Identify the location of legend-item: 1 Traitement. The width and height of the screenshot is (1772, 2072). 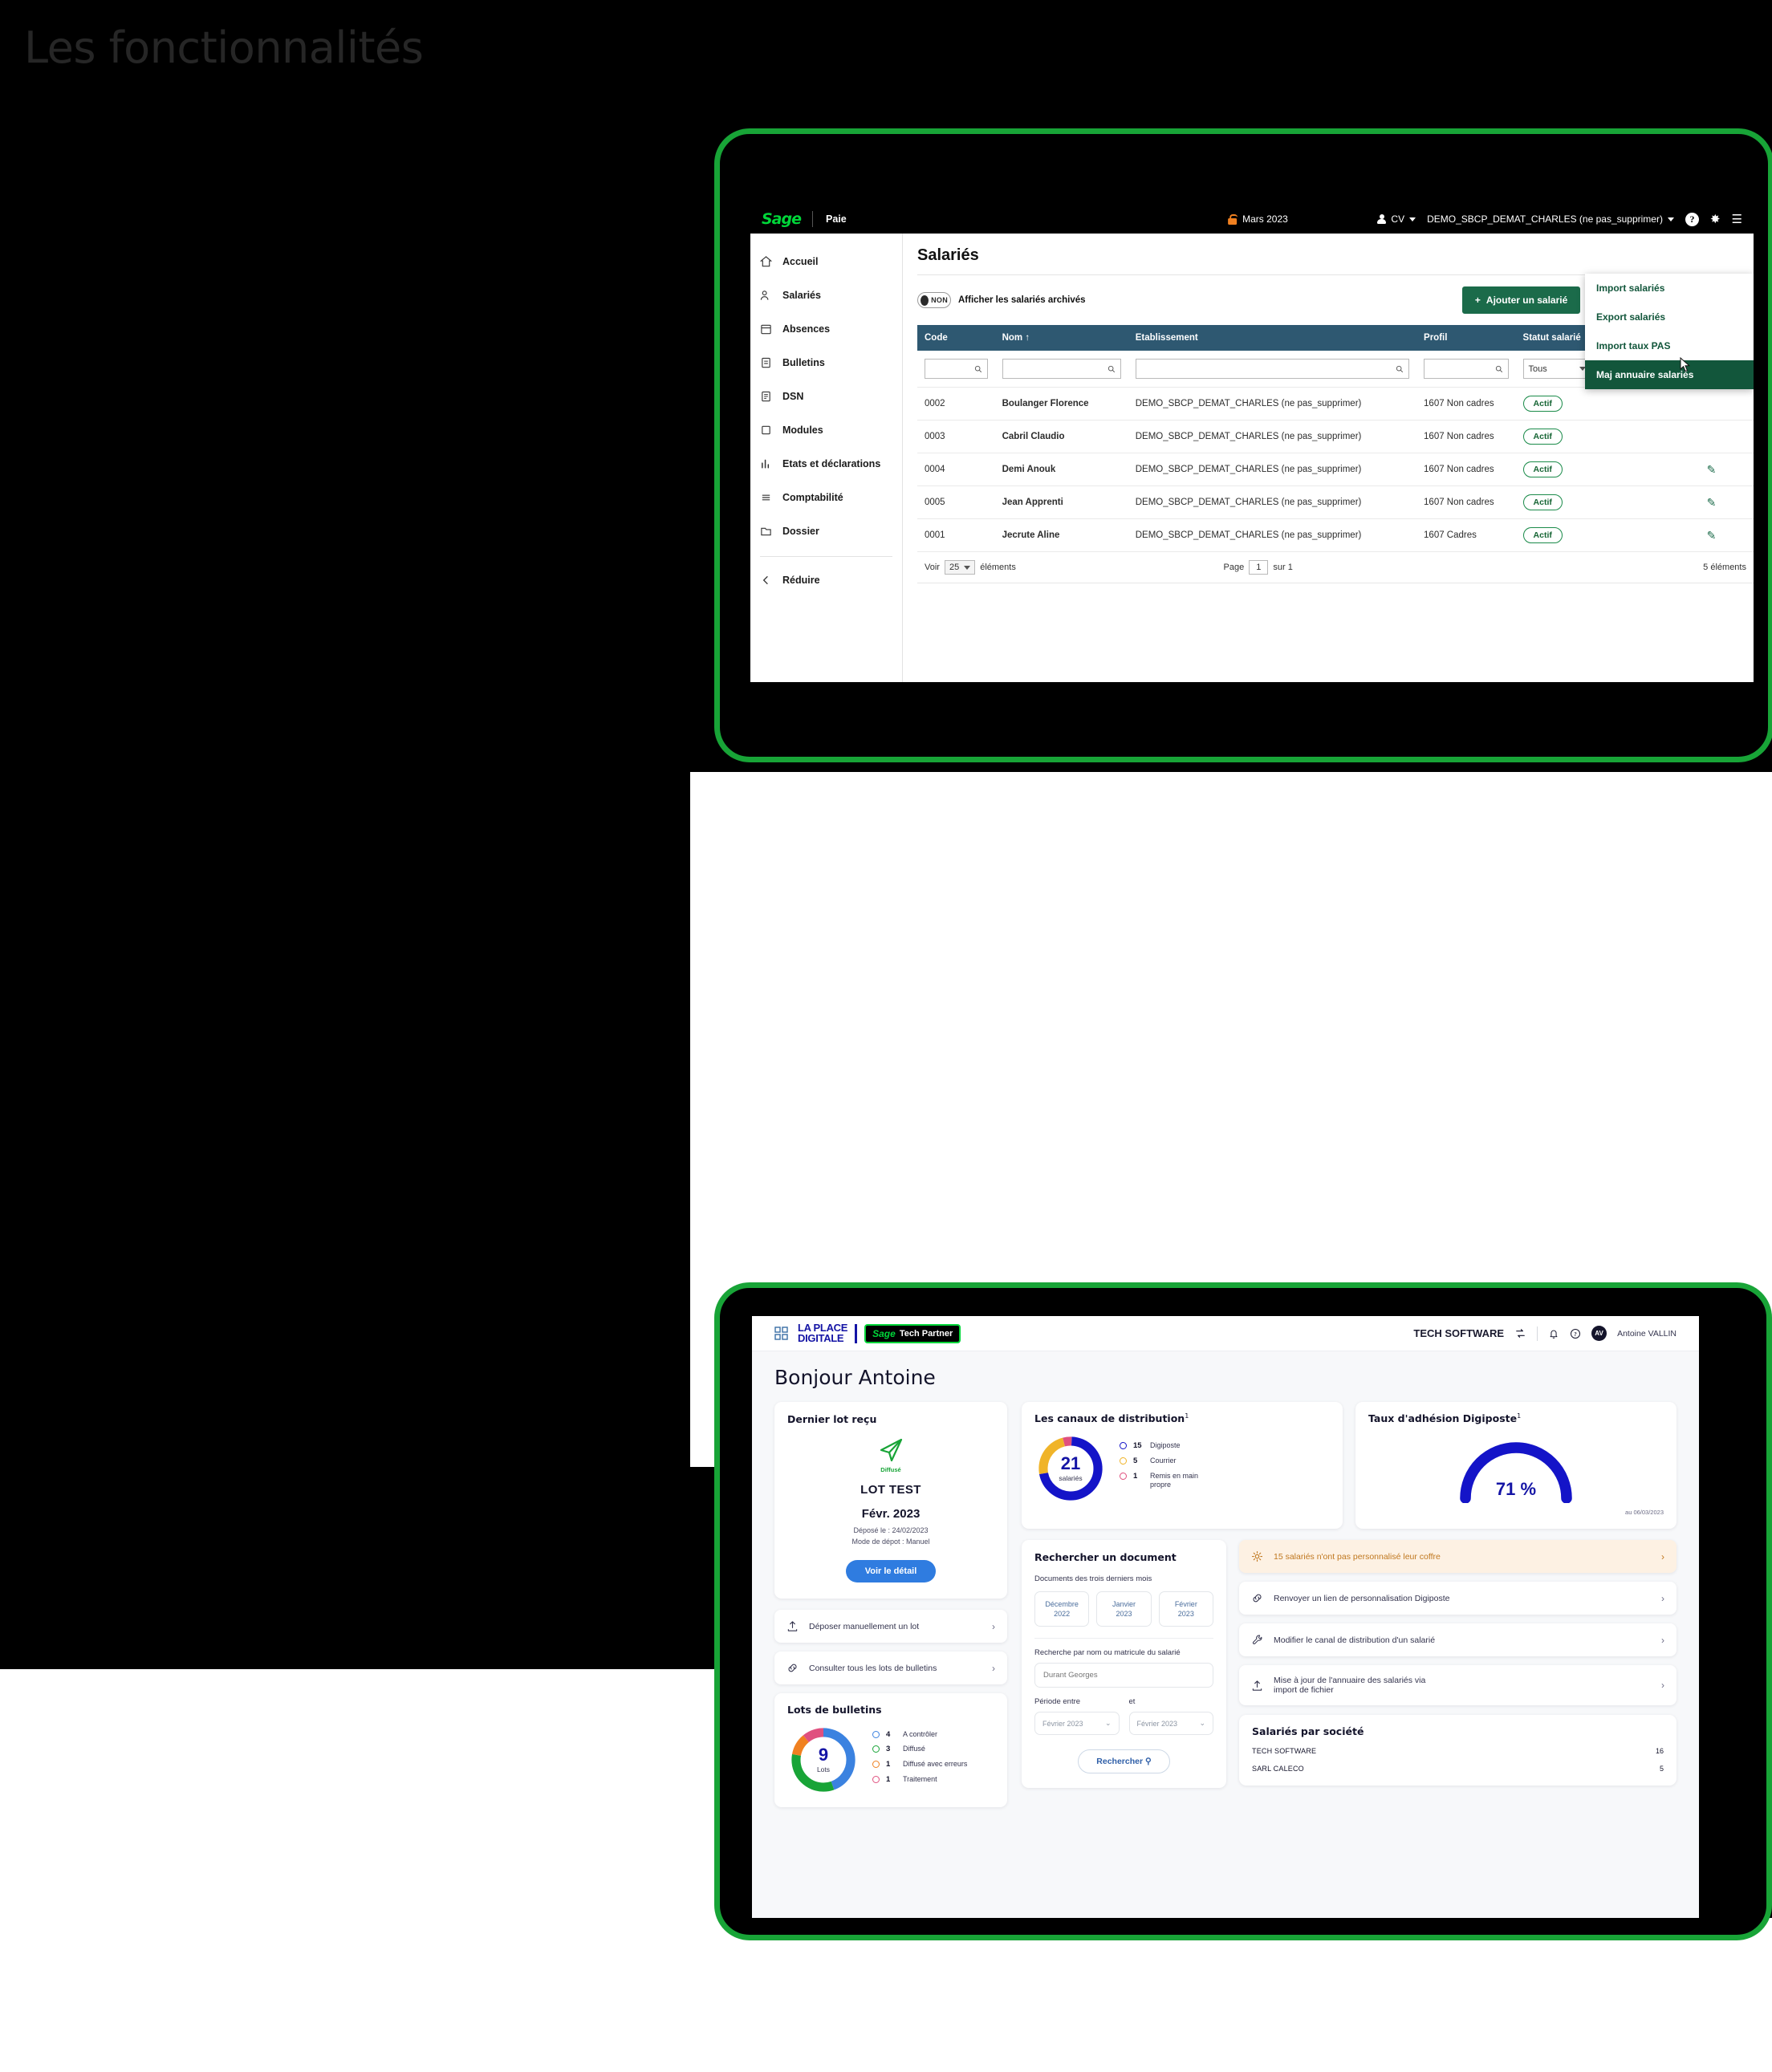
(919, 1780).